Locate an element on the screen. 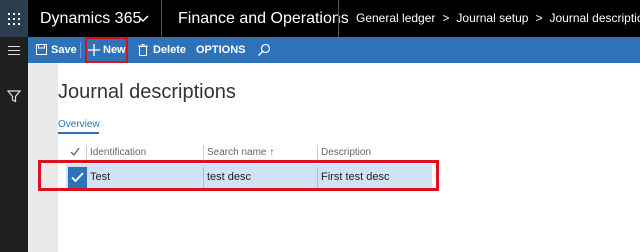 This screenshot has width=640, height=252. delete-button: Delete is located at coordinates (162, 50).